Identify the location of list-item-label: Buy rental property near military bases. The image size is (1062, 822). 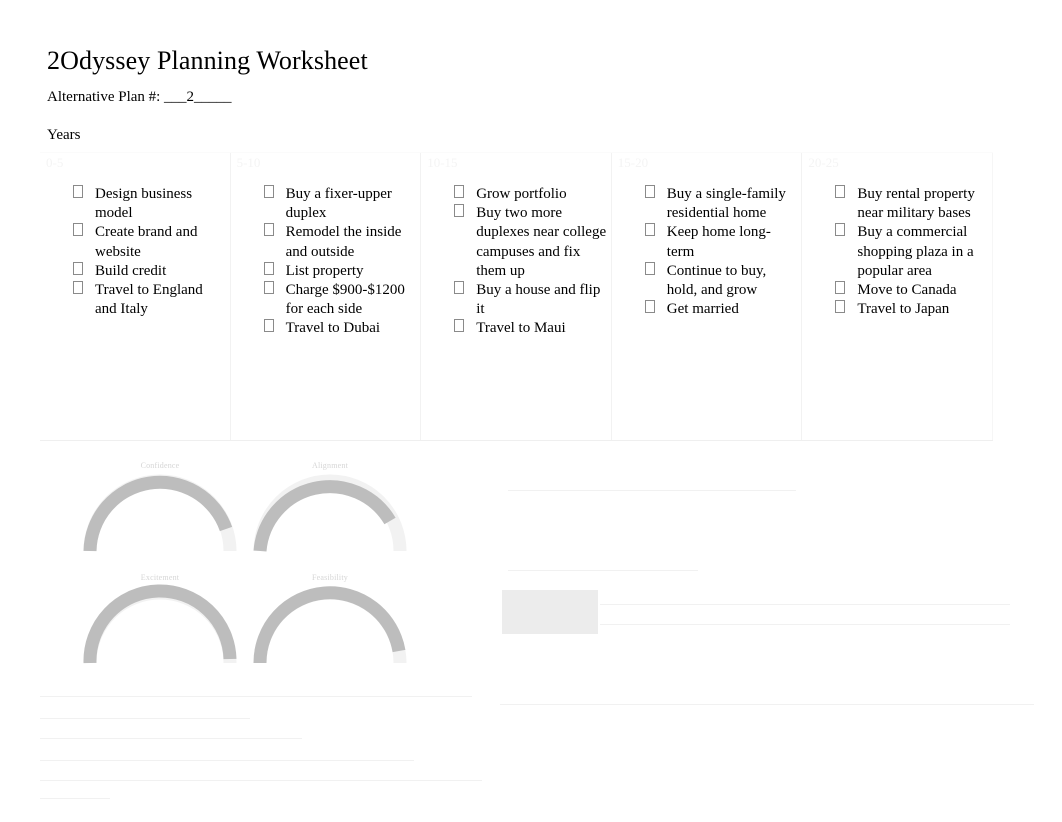
(916, 204).